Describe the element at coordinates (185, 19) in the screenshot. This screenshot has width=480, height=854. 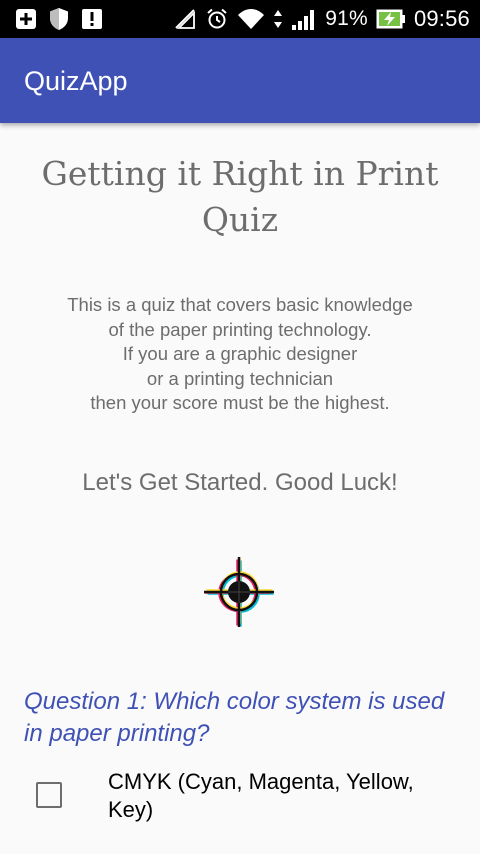
I see `no-signal-icon` at that location.